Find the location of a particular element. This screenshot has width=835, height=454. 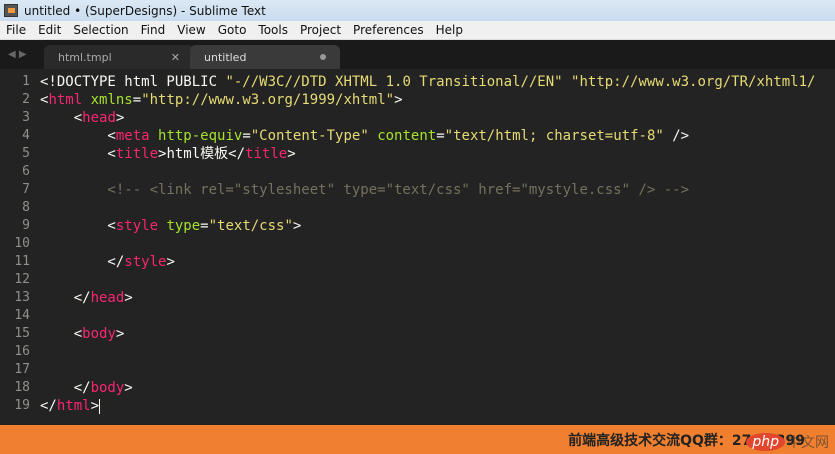

menu-selection: Selection is located at coordinates (100, 30).